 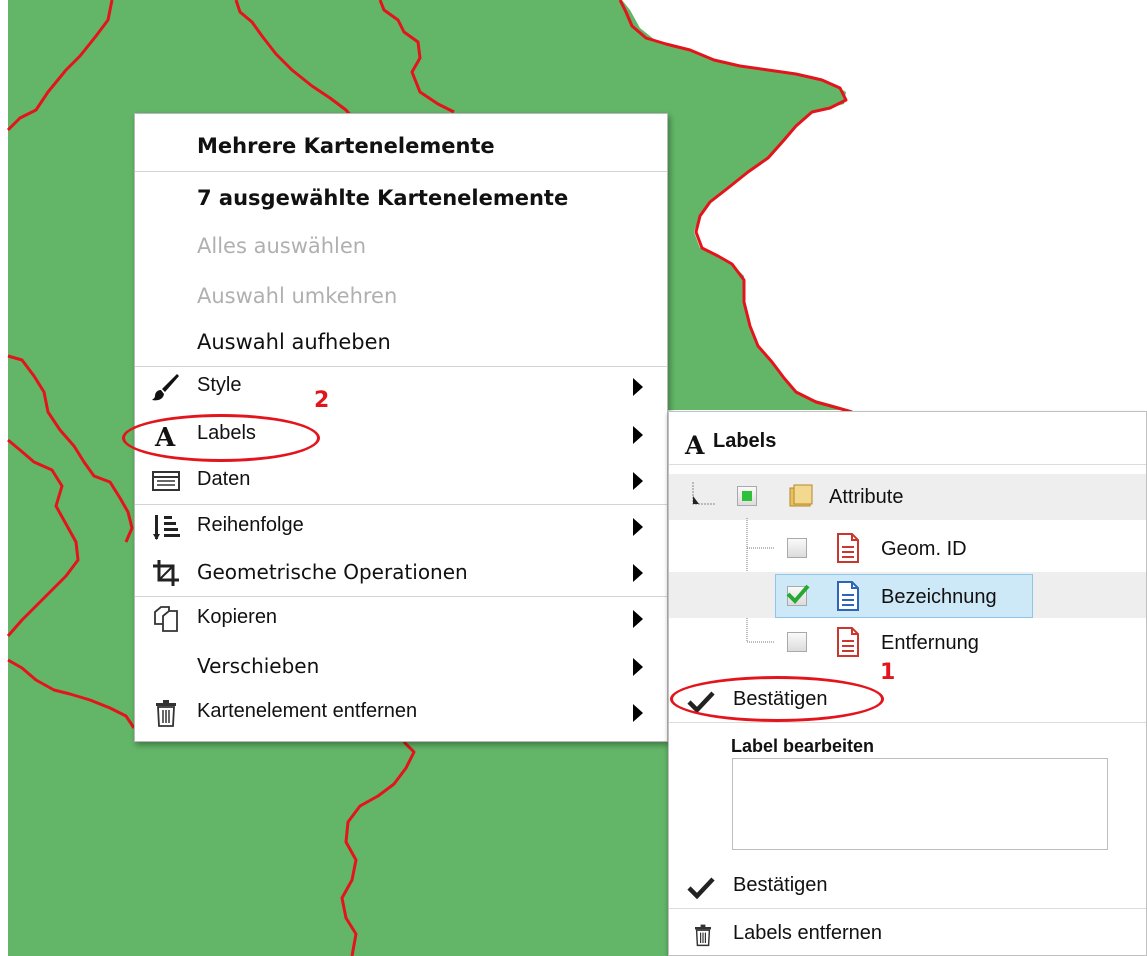 What do you see at coordinates (281, 246) in the screenshot?
I see `select-all-item: Alles auswählen` at bounding box center [281, 246].